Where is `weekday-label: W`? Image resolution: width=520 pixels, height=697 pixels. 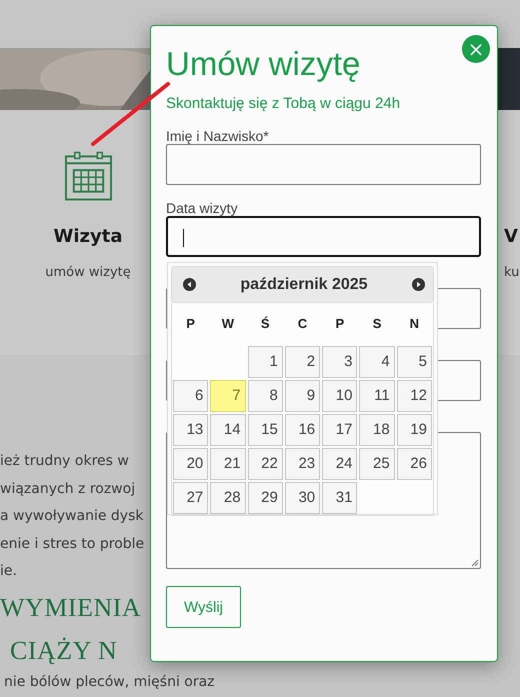 weekday-label: W is located at coordinates (228, 324).